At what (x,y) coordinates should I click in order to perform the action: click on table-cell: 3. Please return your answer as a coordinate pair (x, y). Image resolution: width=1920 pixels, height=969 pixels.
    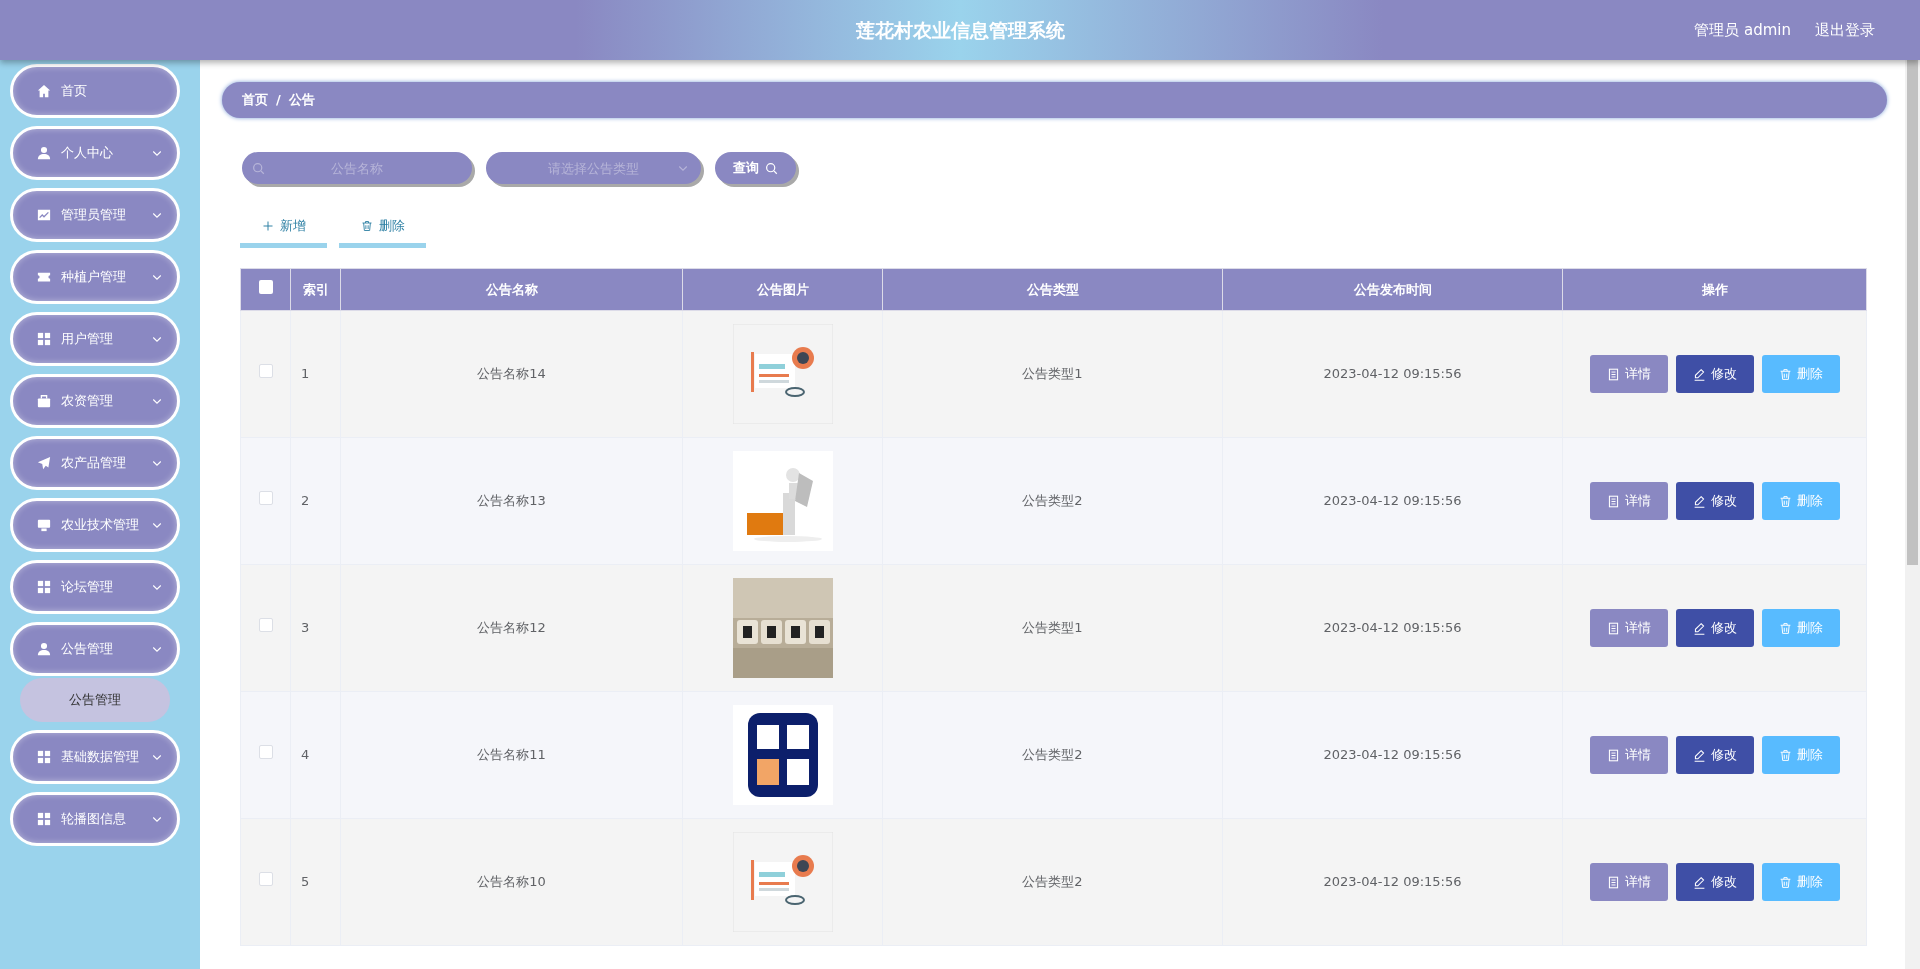
    Looking at the image, I should click on (315, 628).